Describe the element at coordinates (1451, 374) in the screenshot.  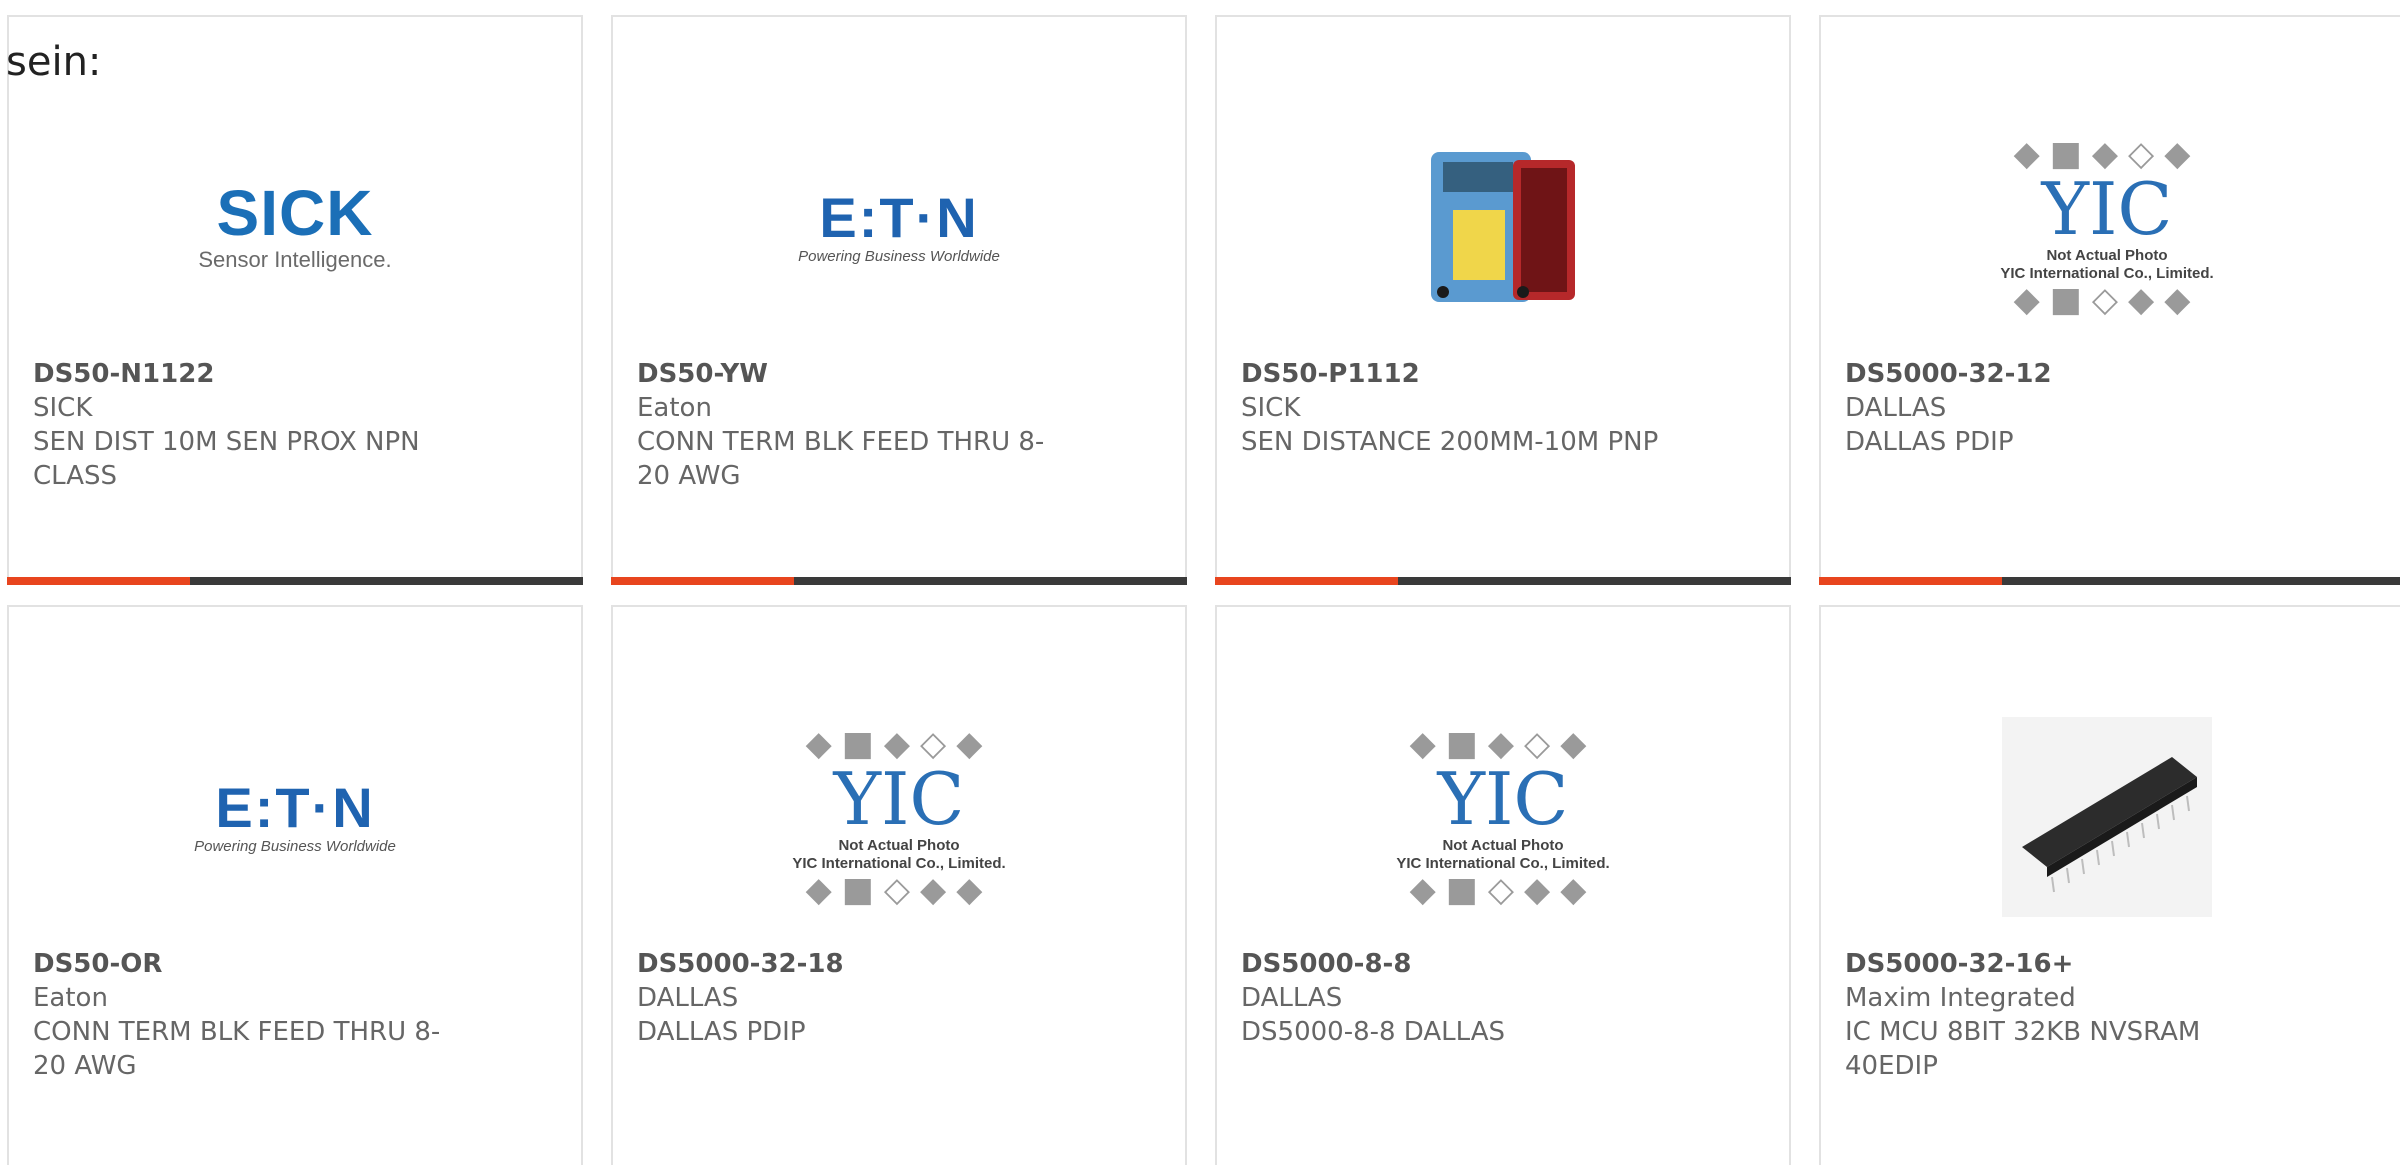
I see `part-number: DS50-P1112` at that location.